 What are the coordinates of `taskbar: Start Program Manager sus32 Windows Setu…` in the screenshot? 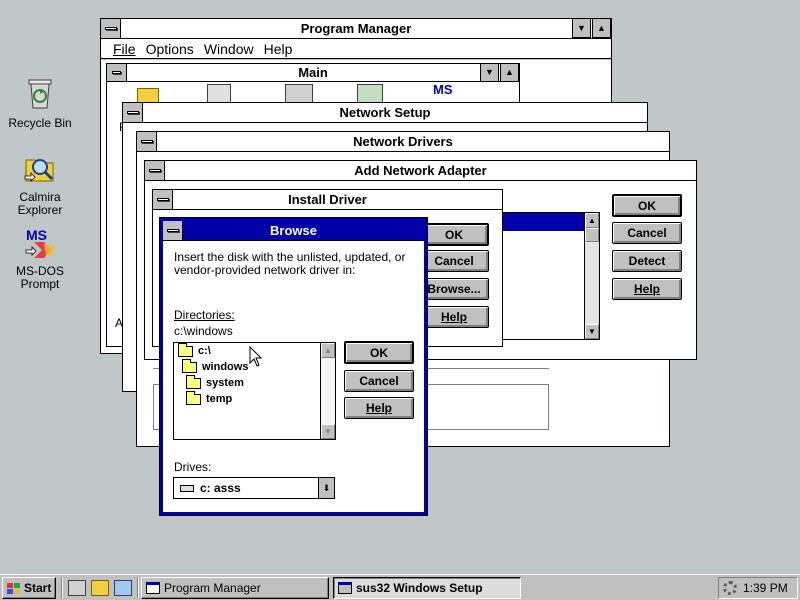 It's located at (400, 587).